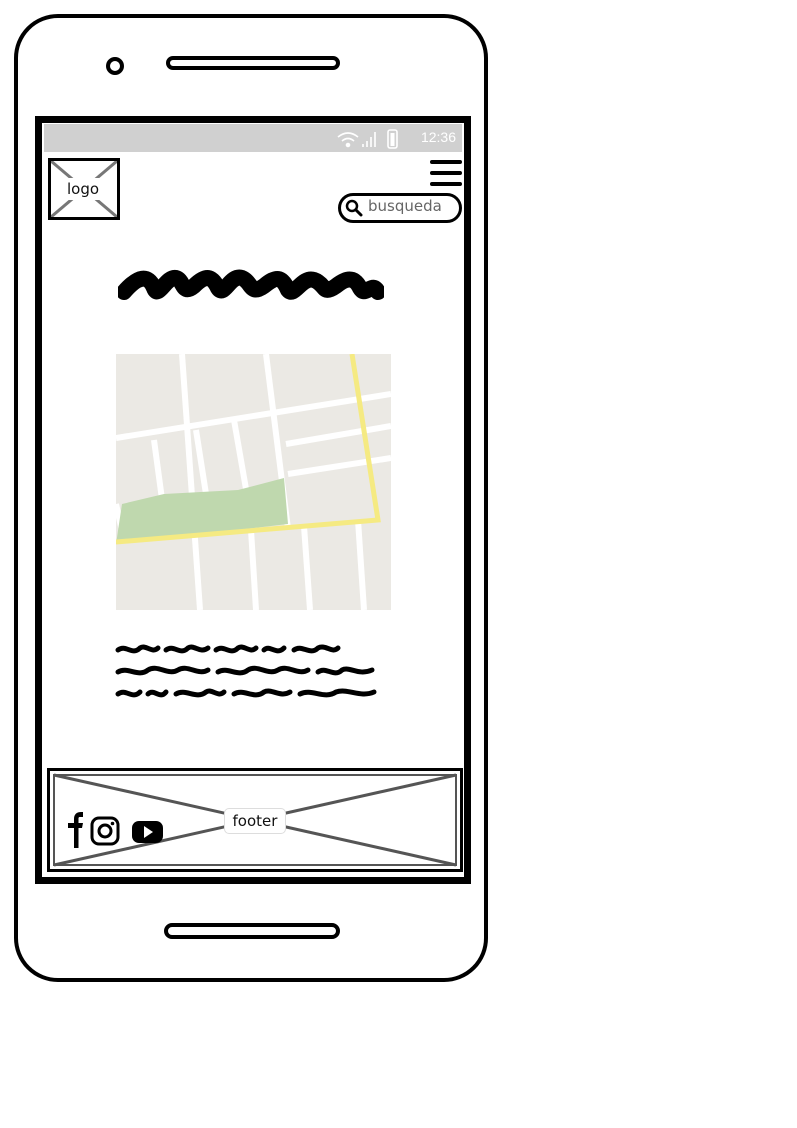  Describe the element at coordinates (253, 138) in the screenshot. I see `status-bar: 12:36` at that location.